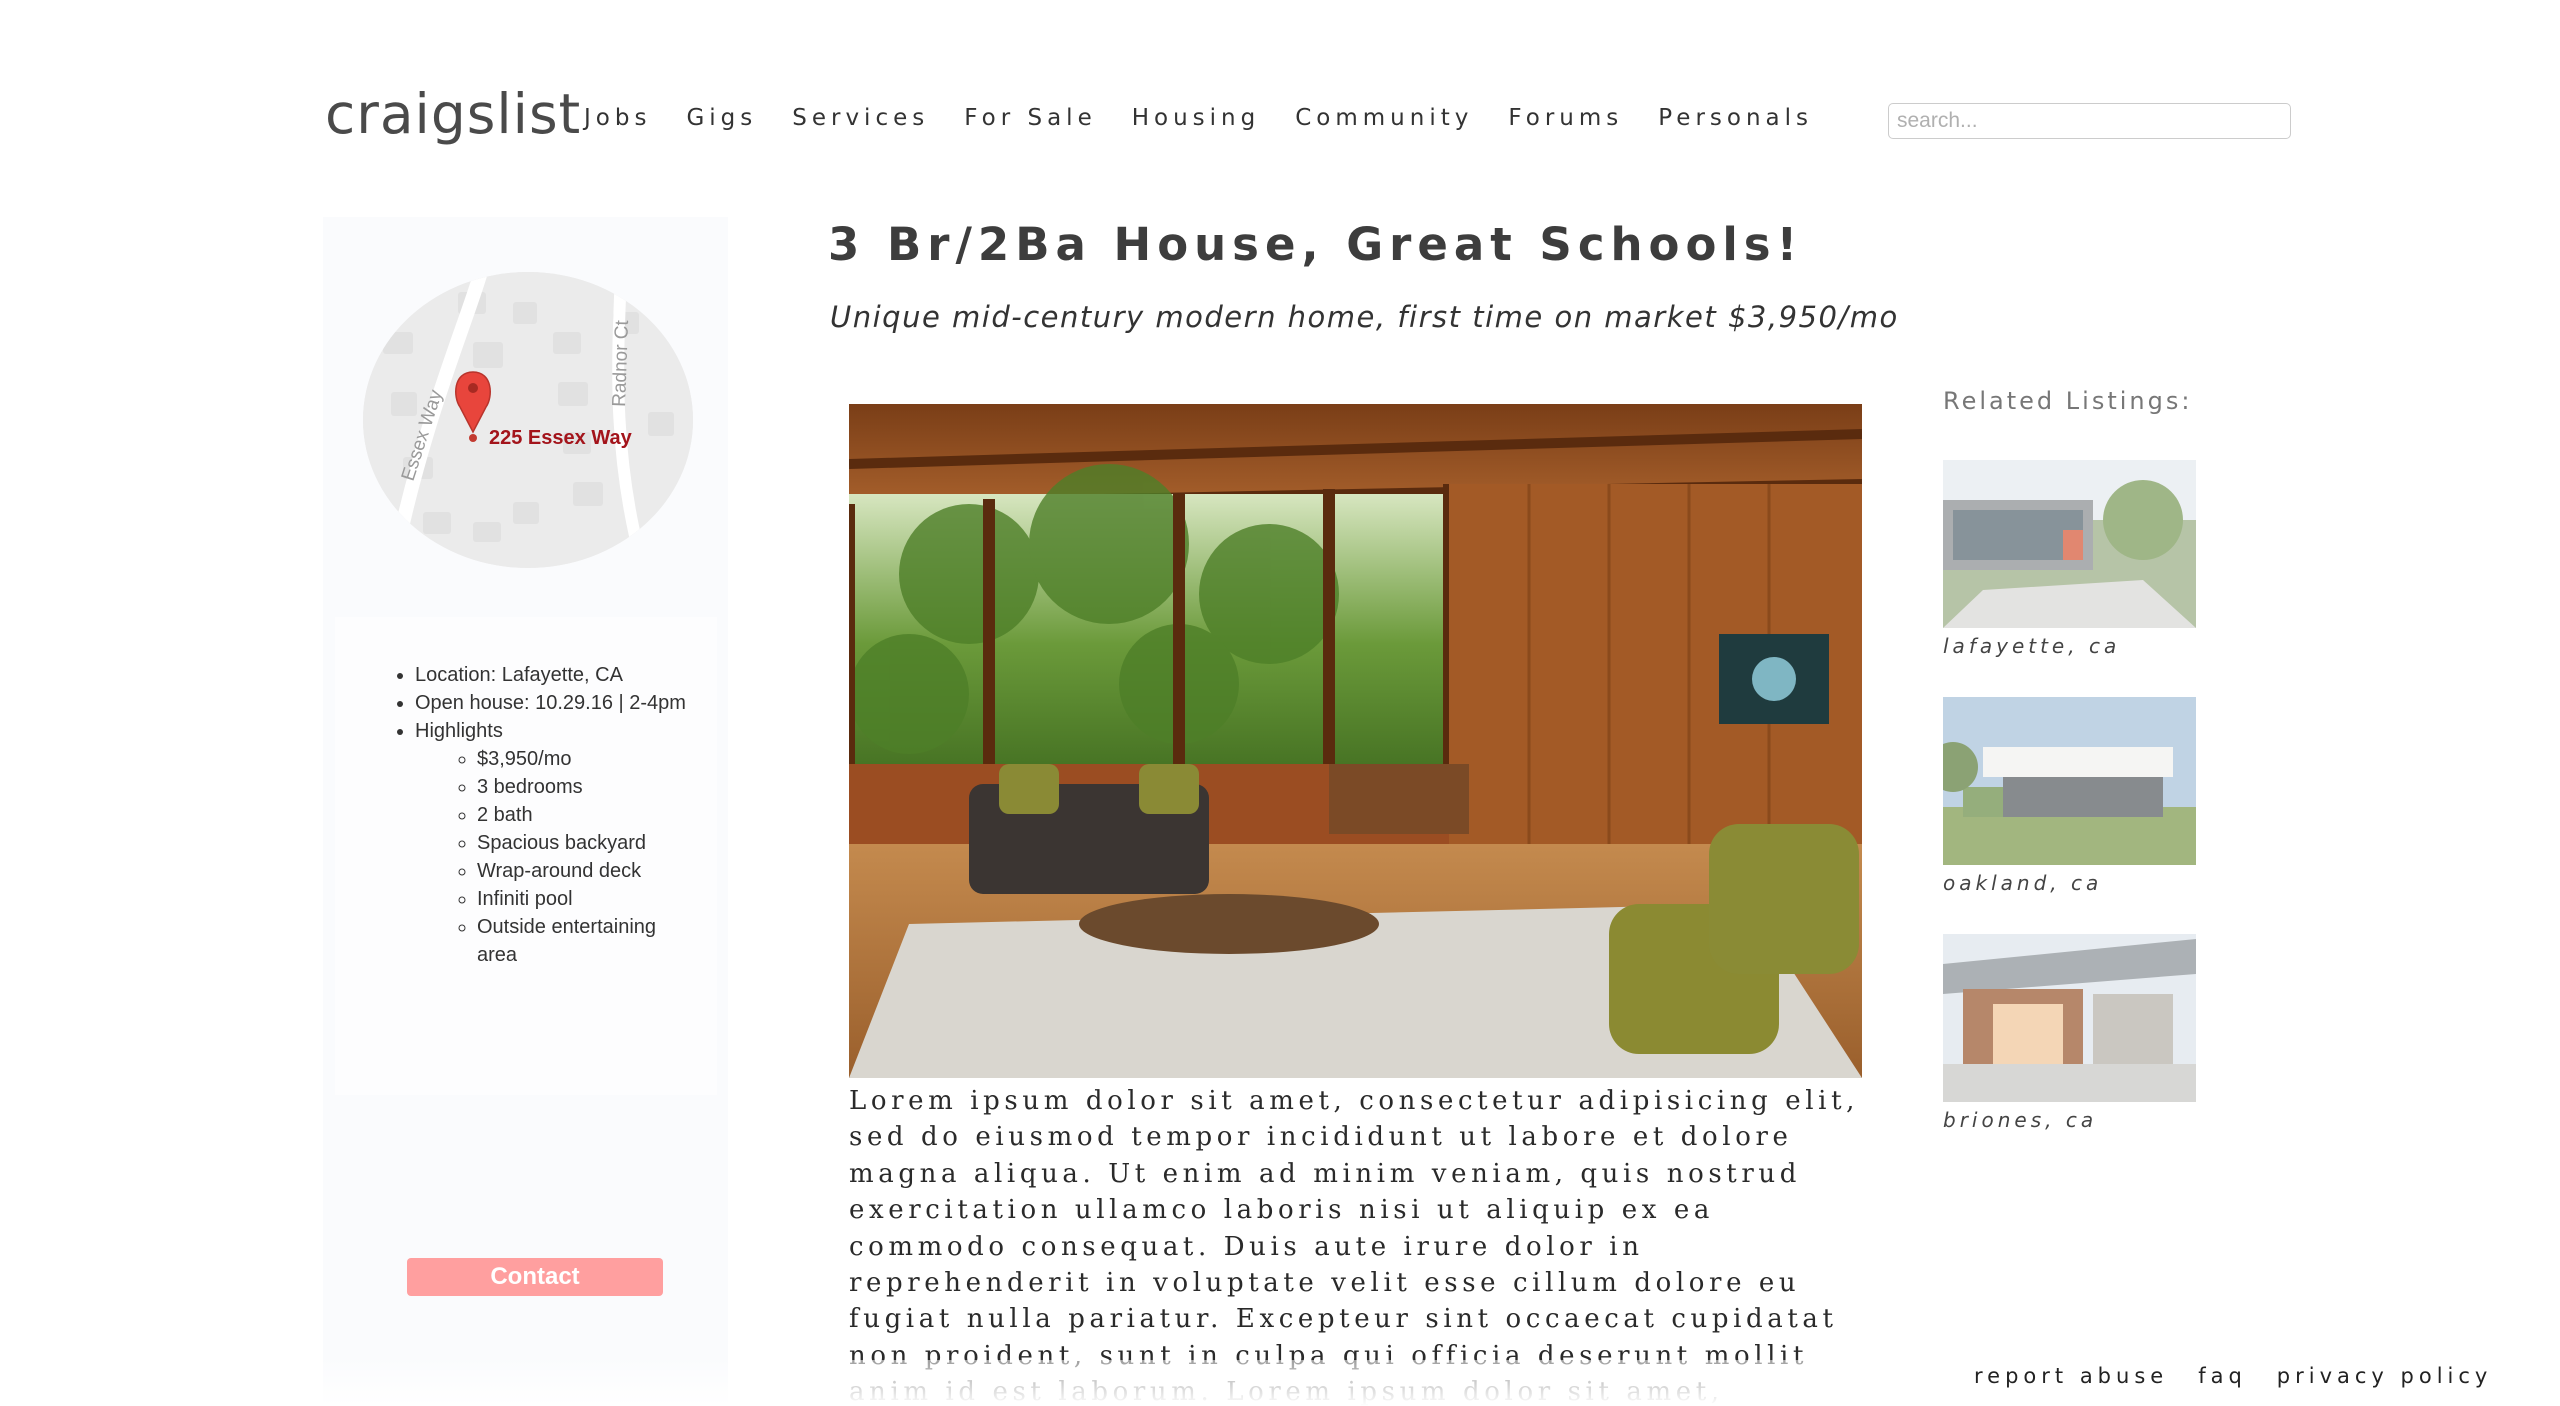 The width and height of the screenshot is (2560, 1406). What do you see at coordinates (2069, 646) in the screenshot?
I see `related-caption: lafayette, ca` at bounding box center [2069, 646].